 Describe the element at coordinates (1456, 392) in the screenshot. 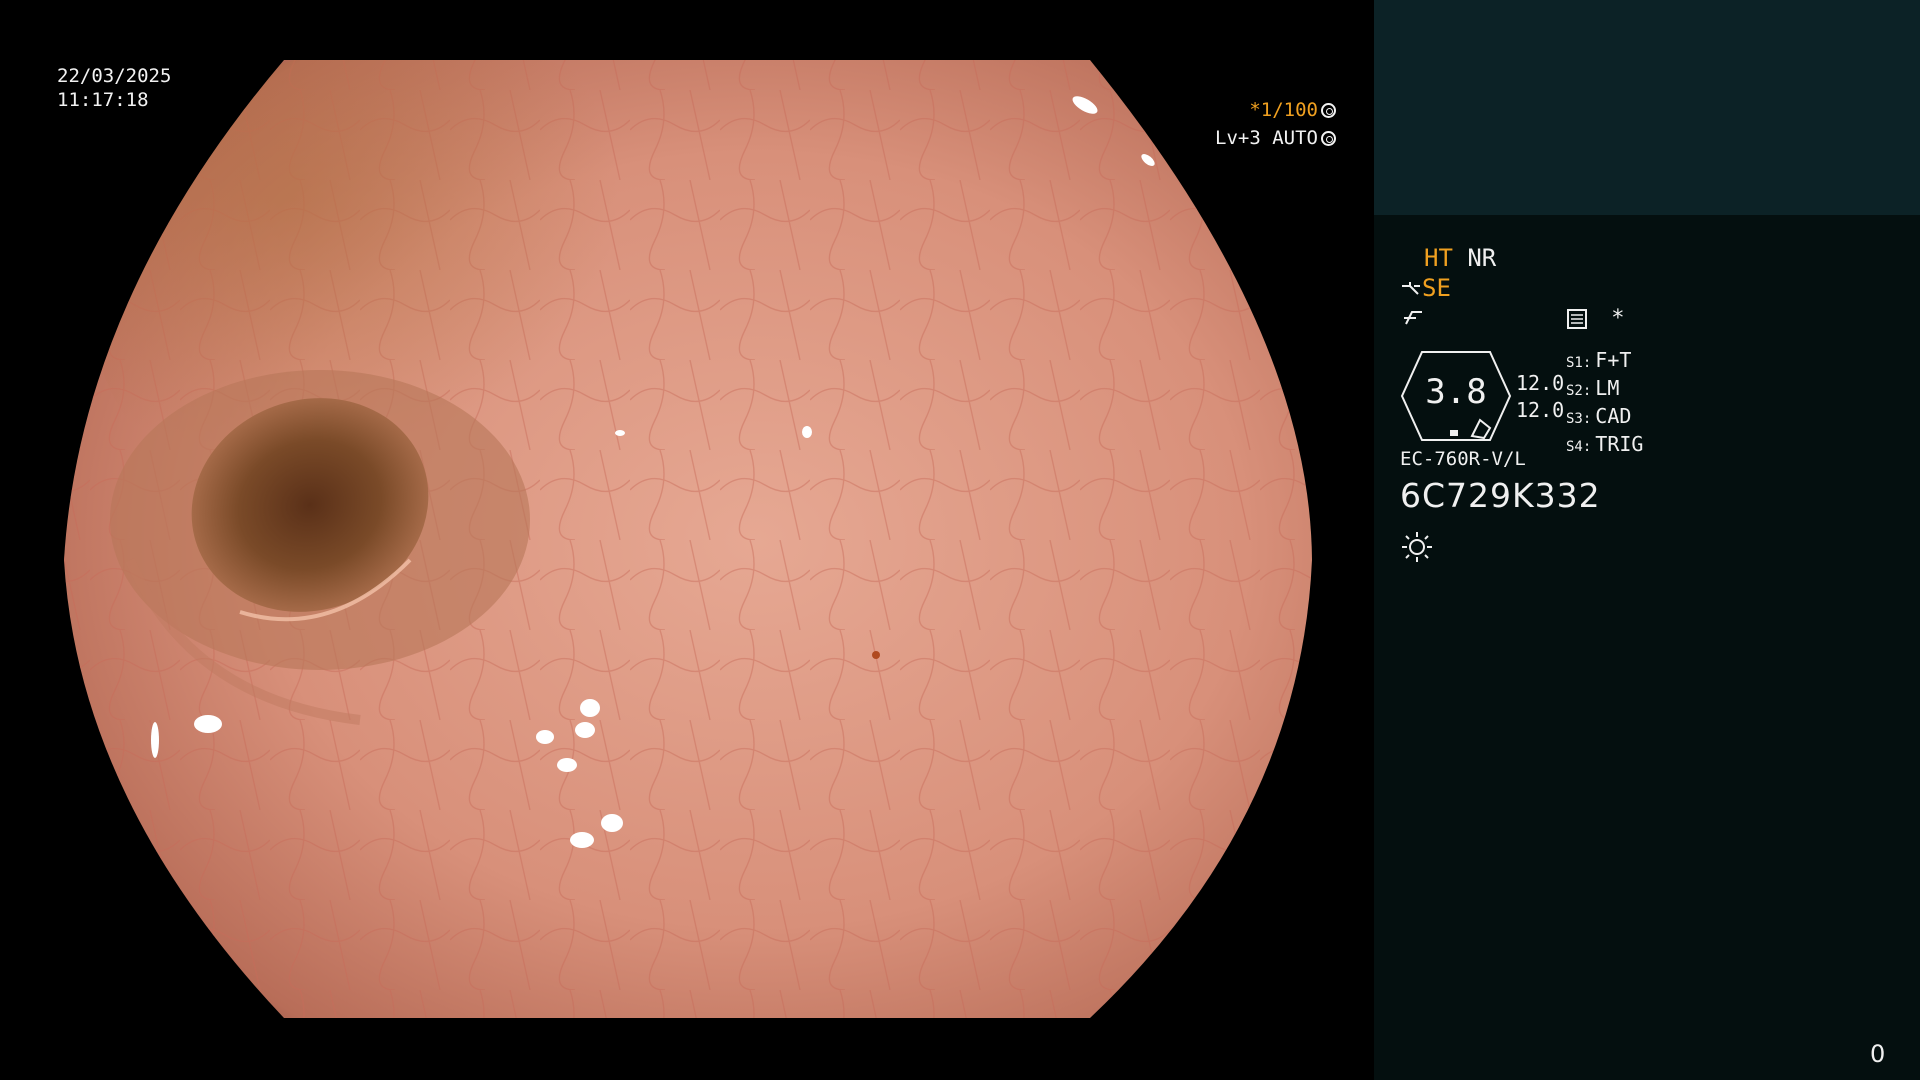

I see `gain-value: 3.8` at that location.